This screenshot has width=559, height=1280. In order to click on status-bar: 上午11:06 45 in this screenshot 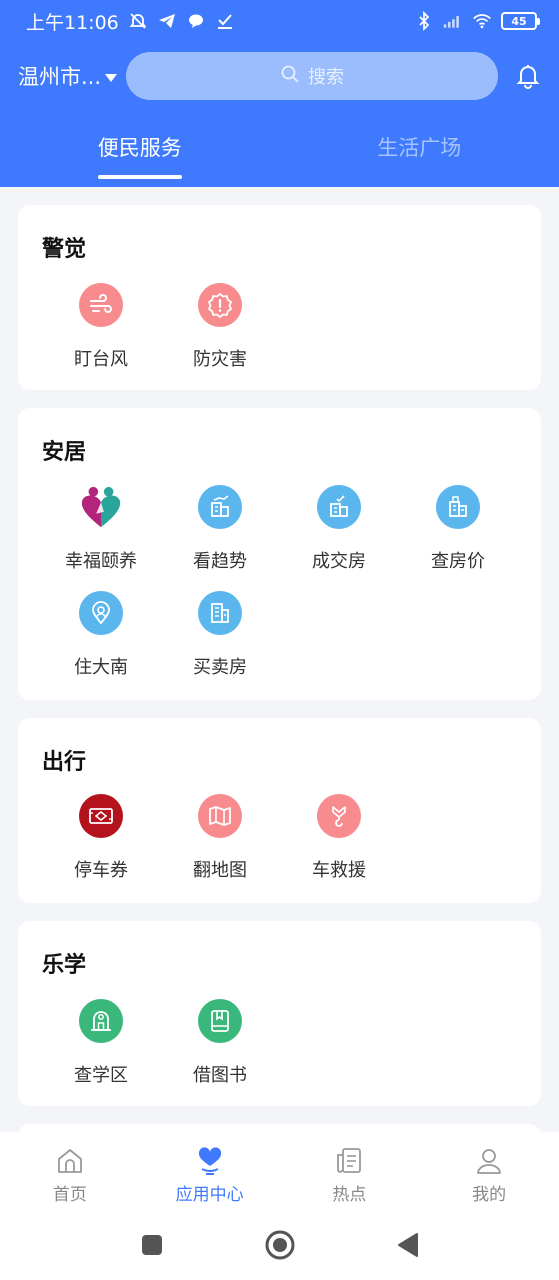, I will do `click(279, 21)`.